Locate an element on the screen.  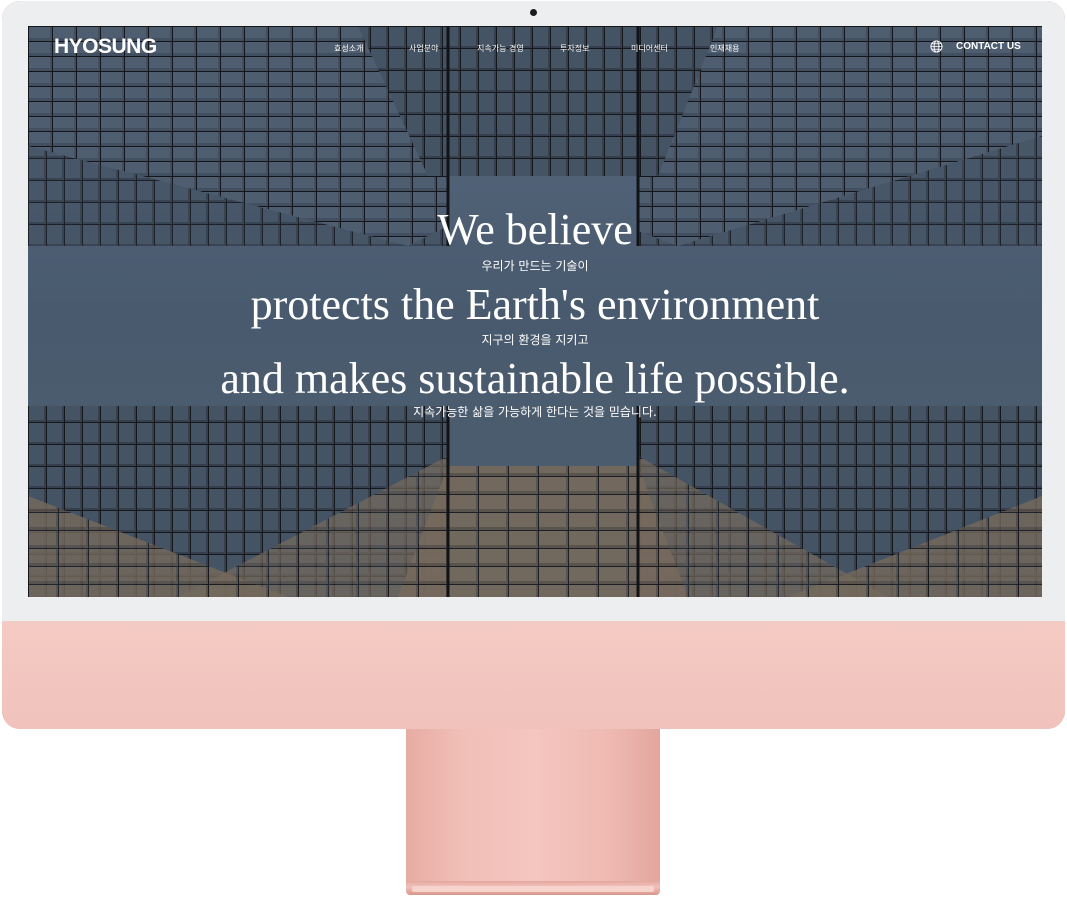
hero-line3-en: and makes sustainable life possible. is located at coordinates (535, 378).